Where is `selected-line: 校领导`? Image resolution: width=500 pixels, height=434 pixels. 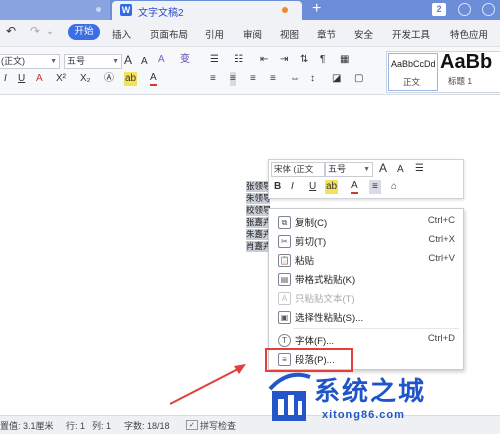 selected-line: 校领导 is located at coordinates (258, 210).